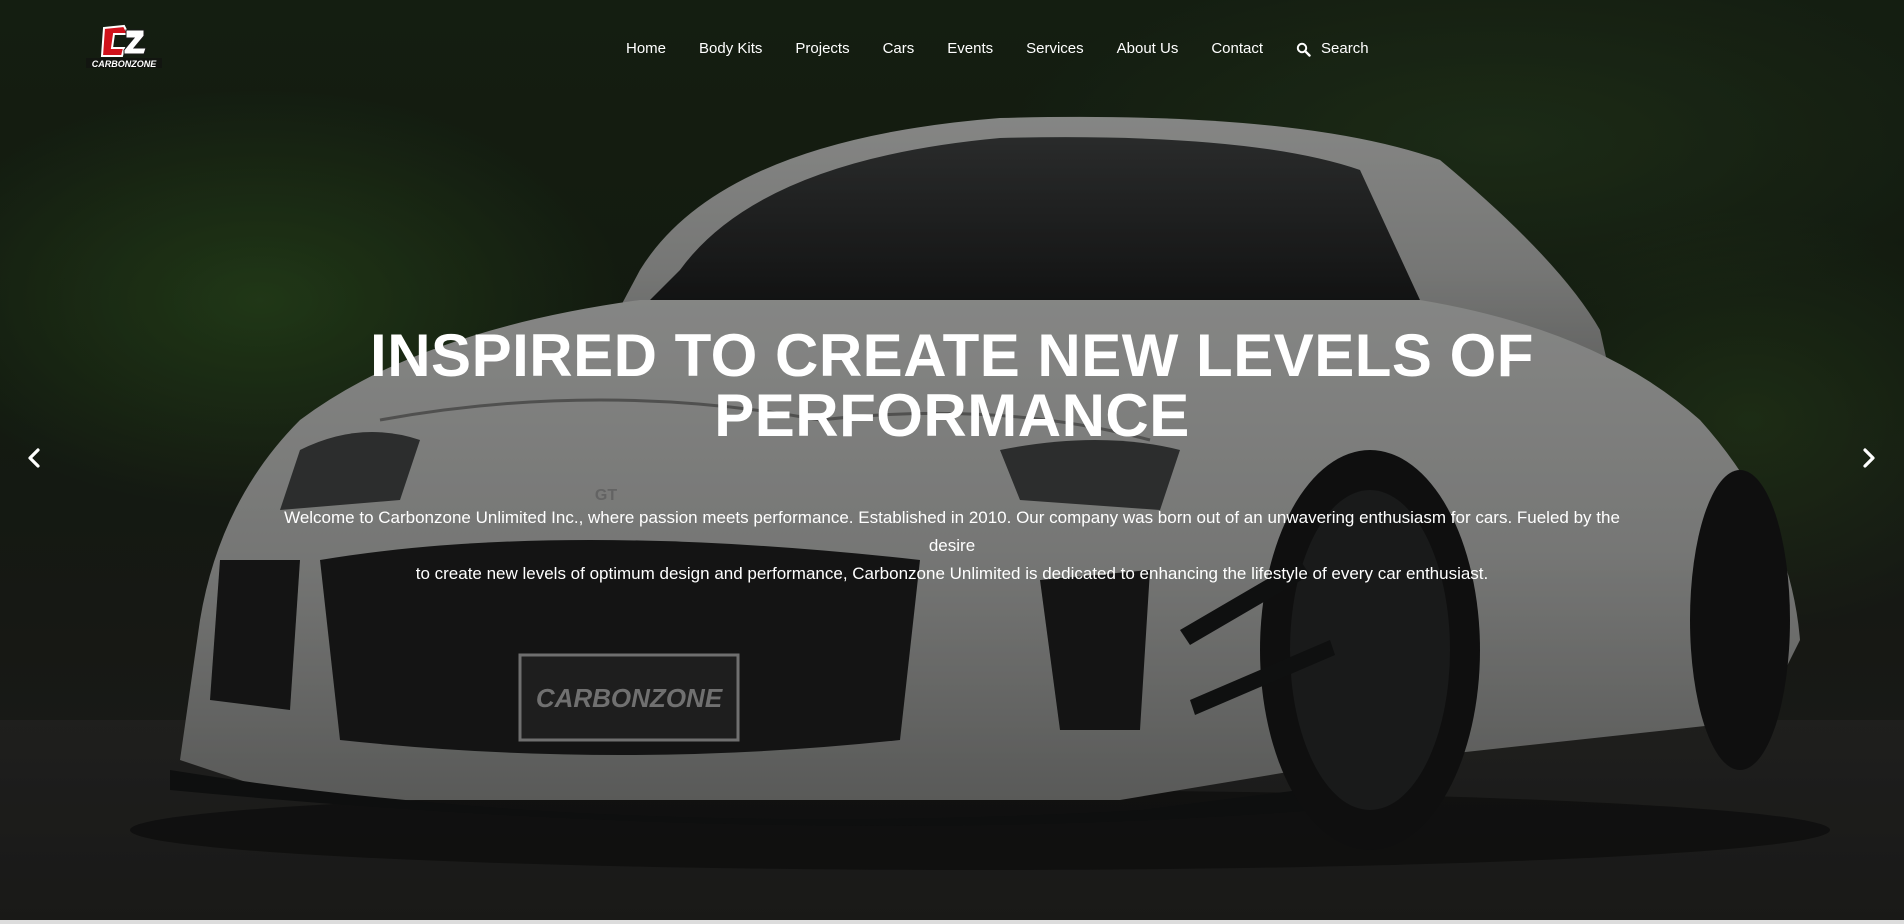  What do you see at coordinates (899, 49) in the screenshot?
I see `nav-item-cars: Cars` at bounding box center [899, 49].